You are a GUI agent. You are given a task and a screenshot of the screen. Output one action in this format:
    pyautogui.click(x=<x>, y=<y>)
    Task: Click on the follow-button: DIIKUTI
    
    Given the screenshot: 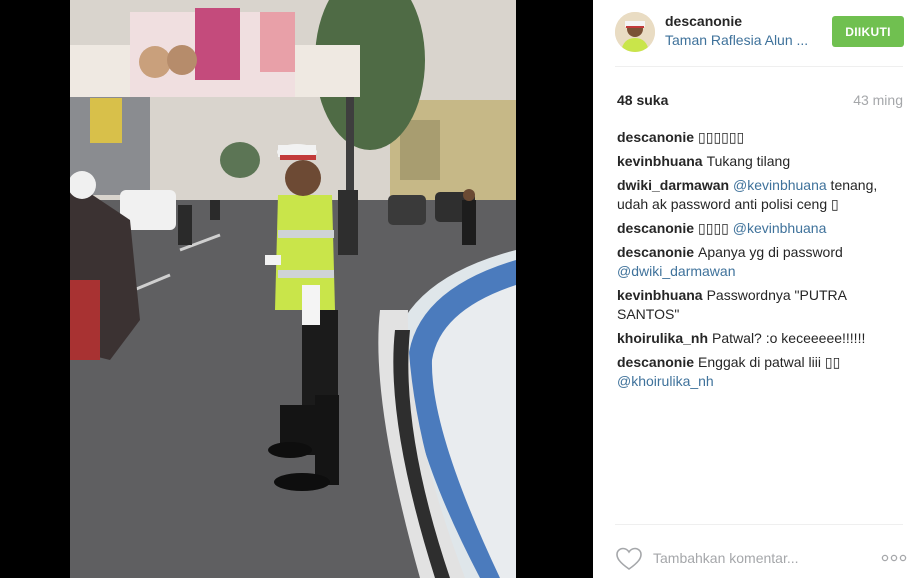 What is the action you would take?
    pyautogui.click(x=868, y=31)
    